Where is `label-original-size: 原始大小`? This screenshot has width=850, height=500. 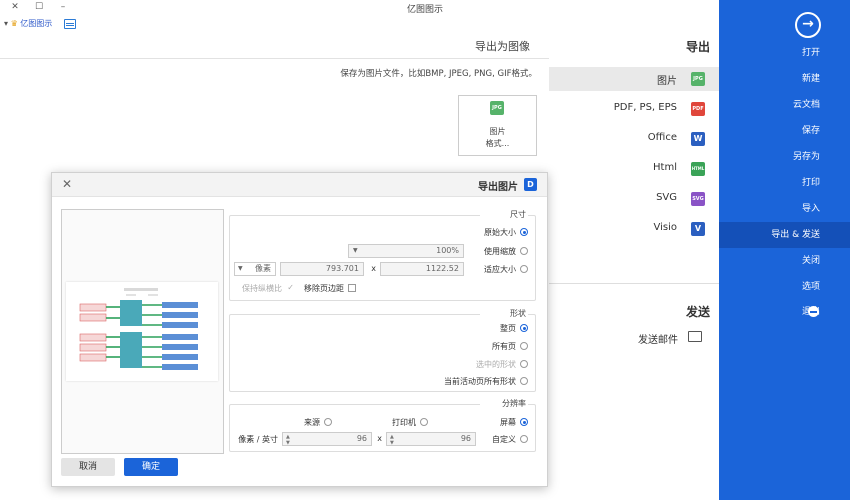
label-original-size: 原始大小 is located at coordinates (500, 232).